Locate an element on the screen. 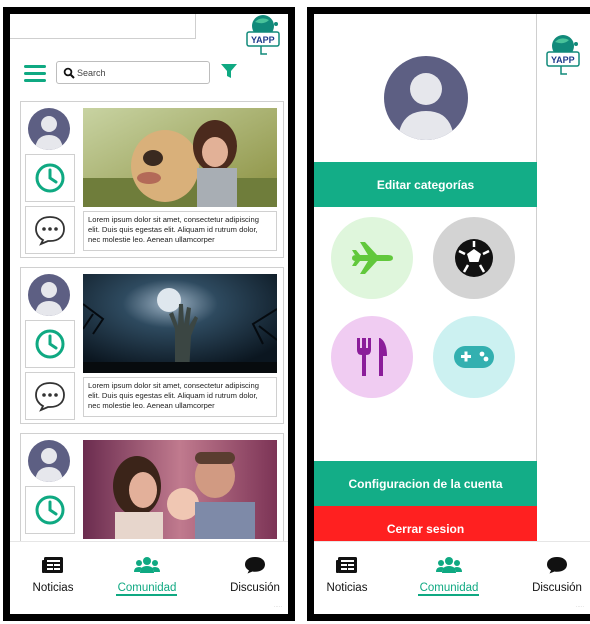 The height and width of the screenshot is (624, 590). category-food is located at coordinates (372, 357).